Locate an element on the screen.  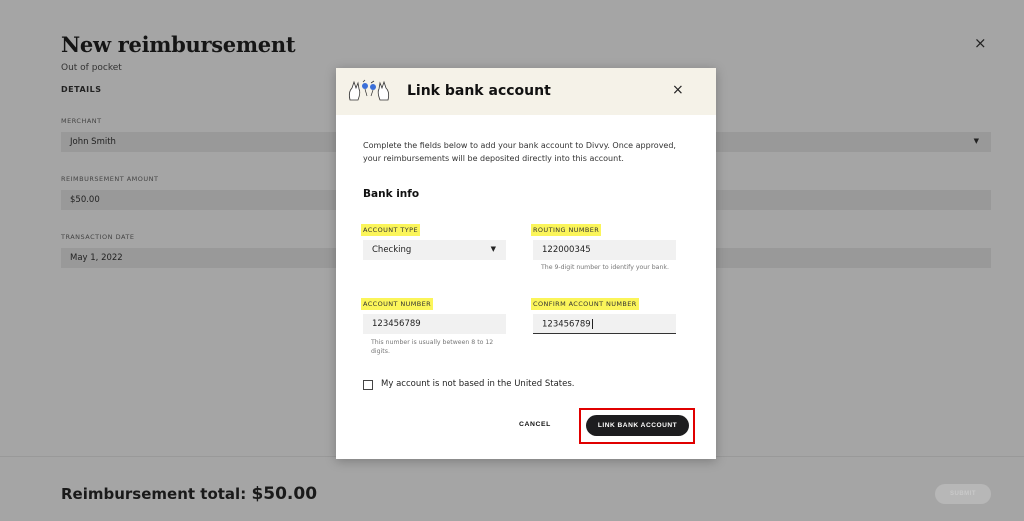
page-subtitle: Out of pocket is located at coordinates (91, 68).